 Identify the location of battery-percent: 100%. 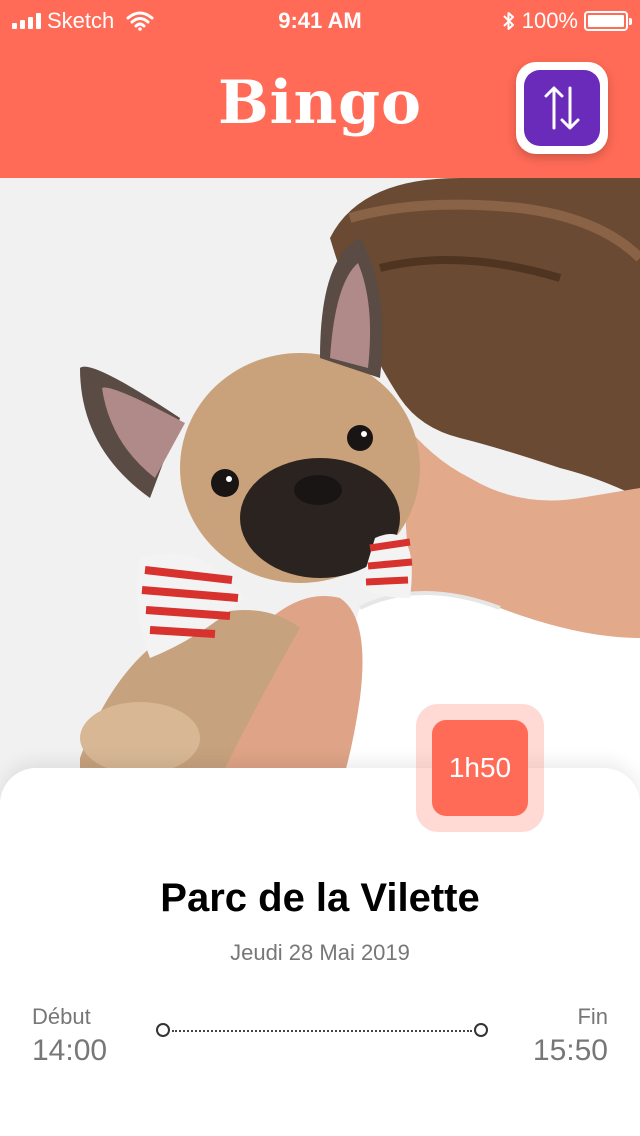
(549, 20).